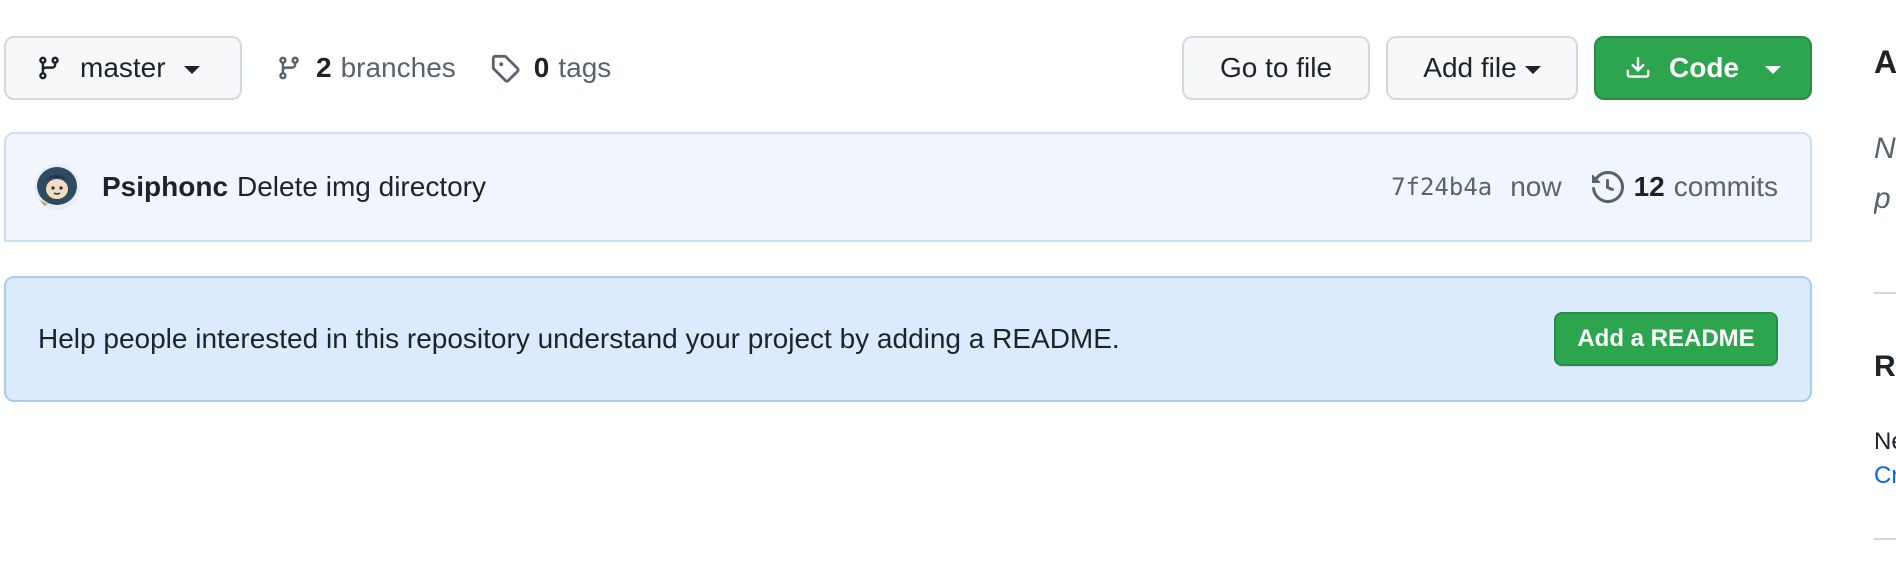  What do you see at coordinates (361, 187) in the screenshot?
I see `commit-message: Delete img directory` at bounding box center [361, 187].